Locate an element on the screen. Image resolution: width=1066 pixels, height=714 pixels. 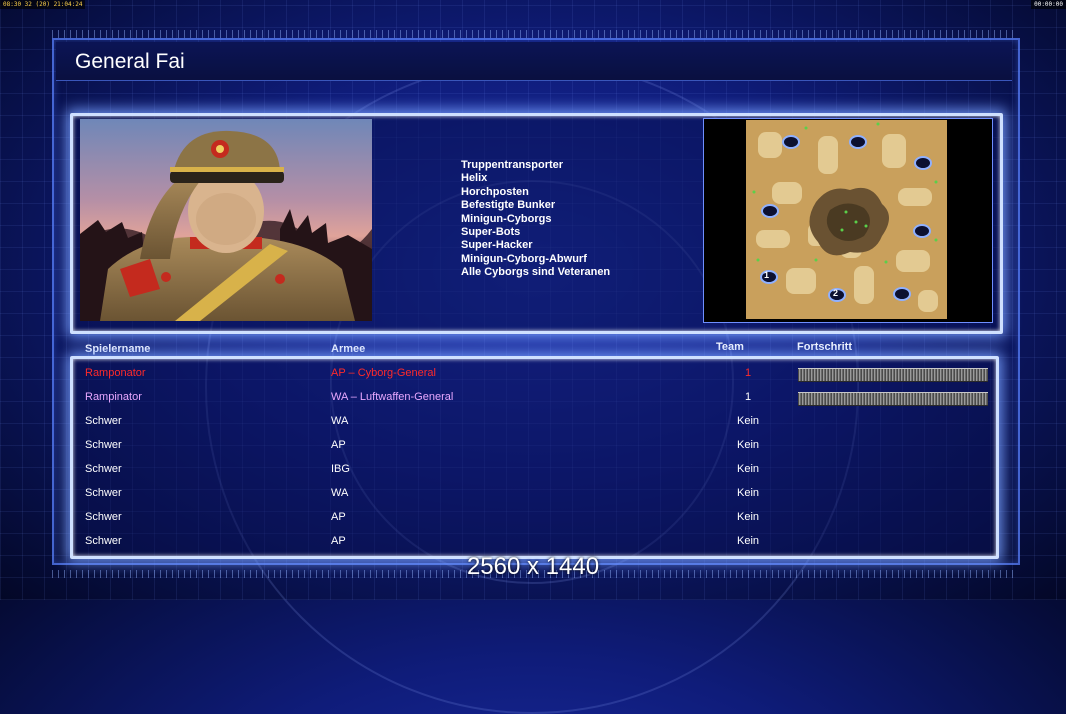
minimap-start-label-2: 2 is located at coordinates (836, 293).